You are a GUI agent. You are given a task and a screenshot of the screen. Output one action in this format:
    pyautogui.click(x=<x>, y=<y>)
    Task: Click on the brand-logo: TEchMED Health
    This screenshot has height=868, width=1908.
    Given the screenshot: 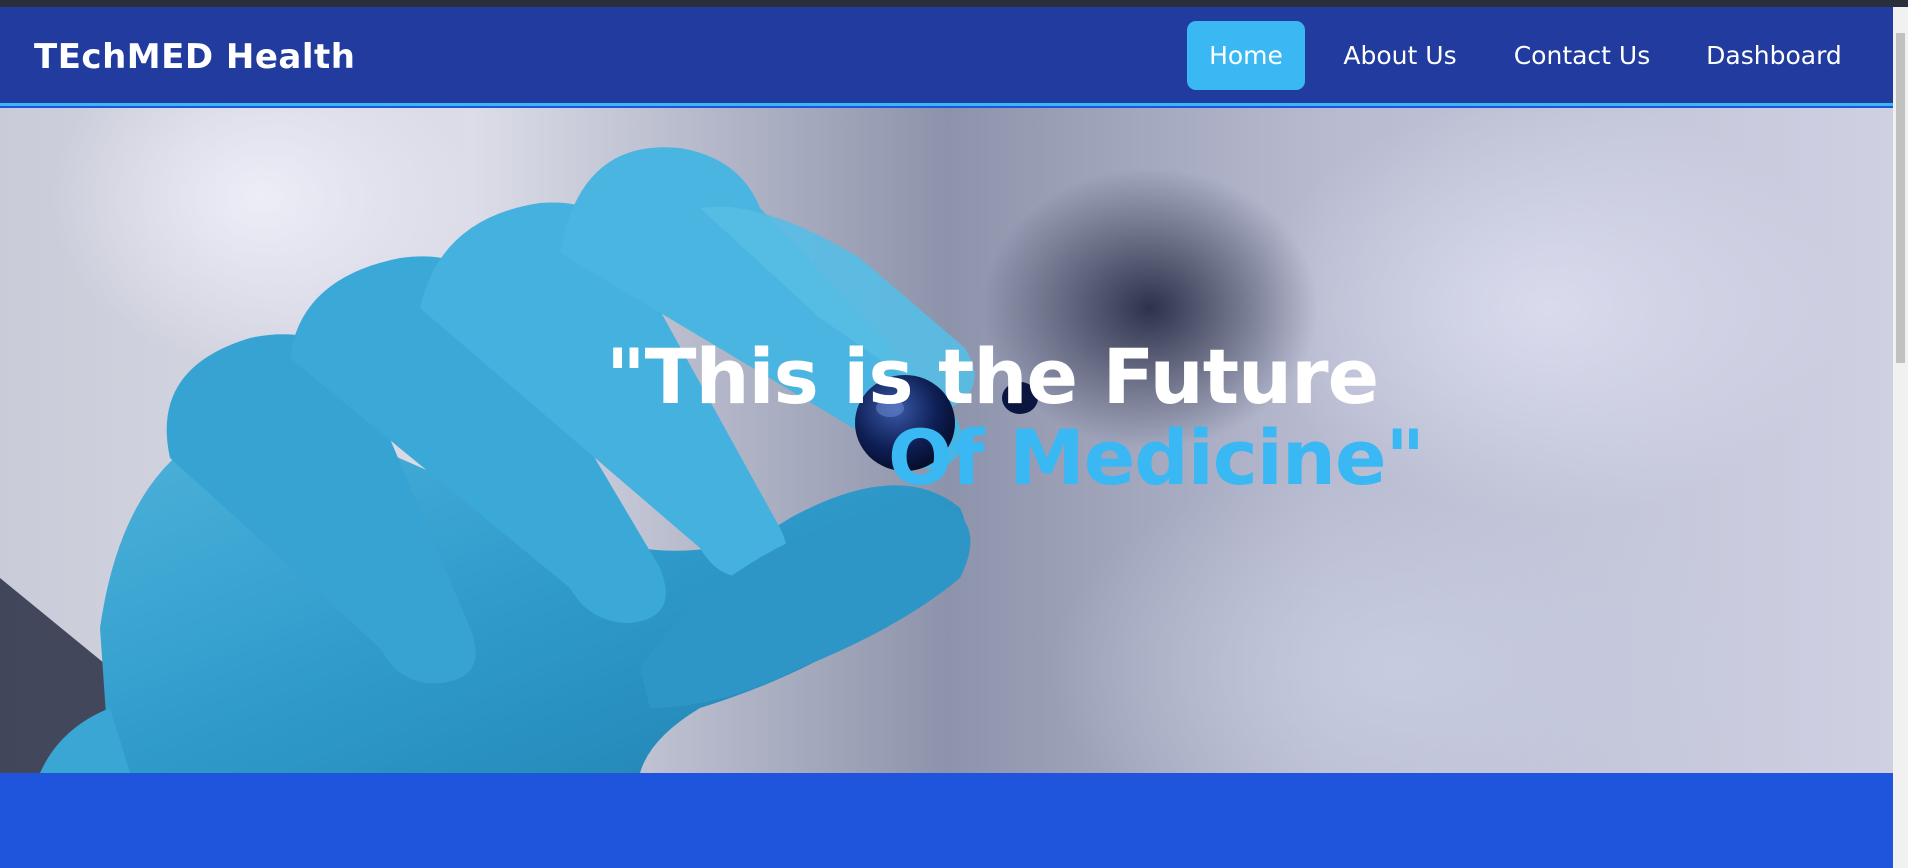 What is the action you would take?
    pyautogui.click(x=194, y=57)
    